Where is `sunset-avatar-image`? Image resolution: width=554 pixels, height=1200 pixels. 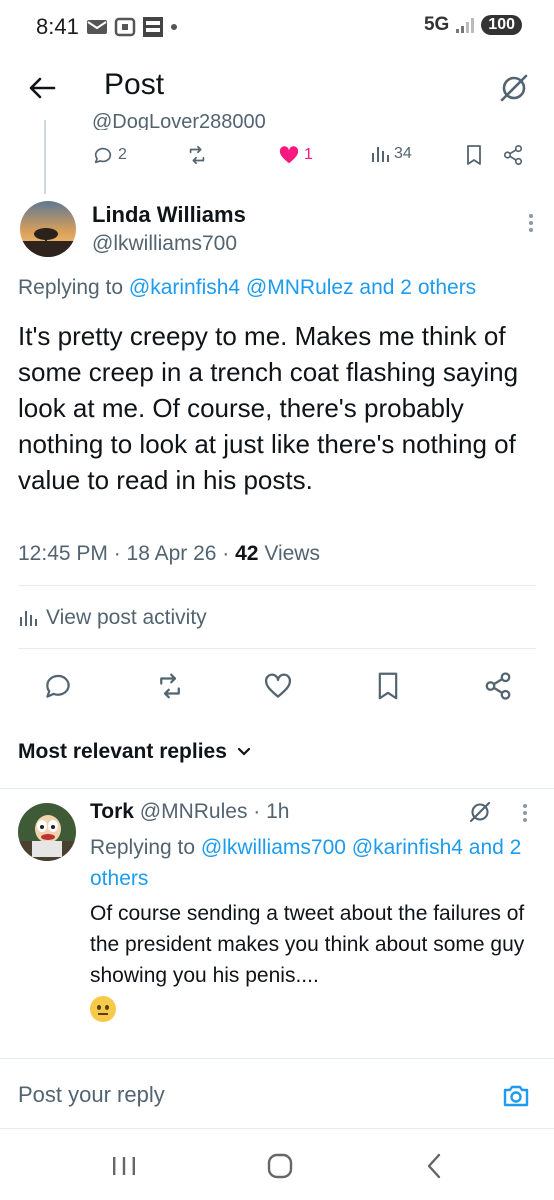
sunset-avatar-image is located at coordinates (48, 229).